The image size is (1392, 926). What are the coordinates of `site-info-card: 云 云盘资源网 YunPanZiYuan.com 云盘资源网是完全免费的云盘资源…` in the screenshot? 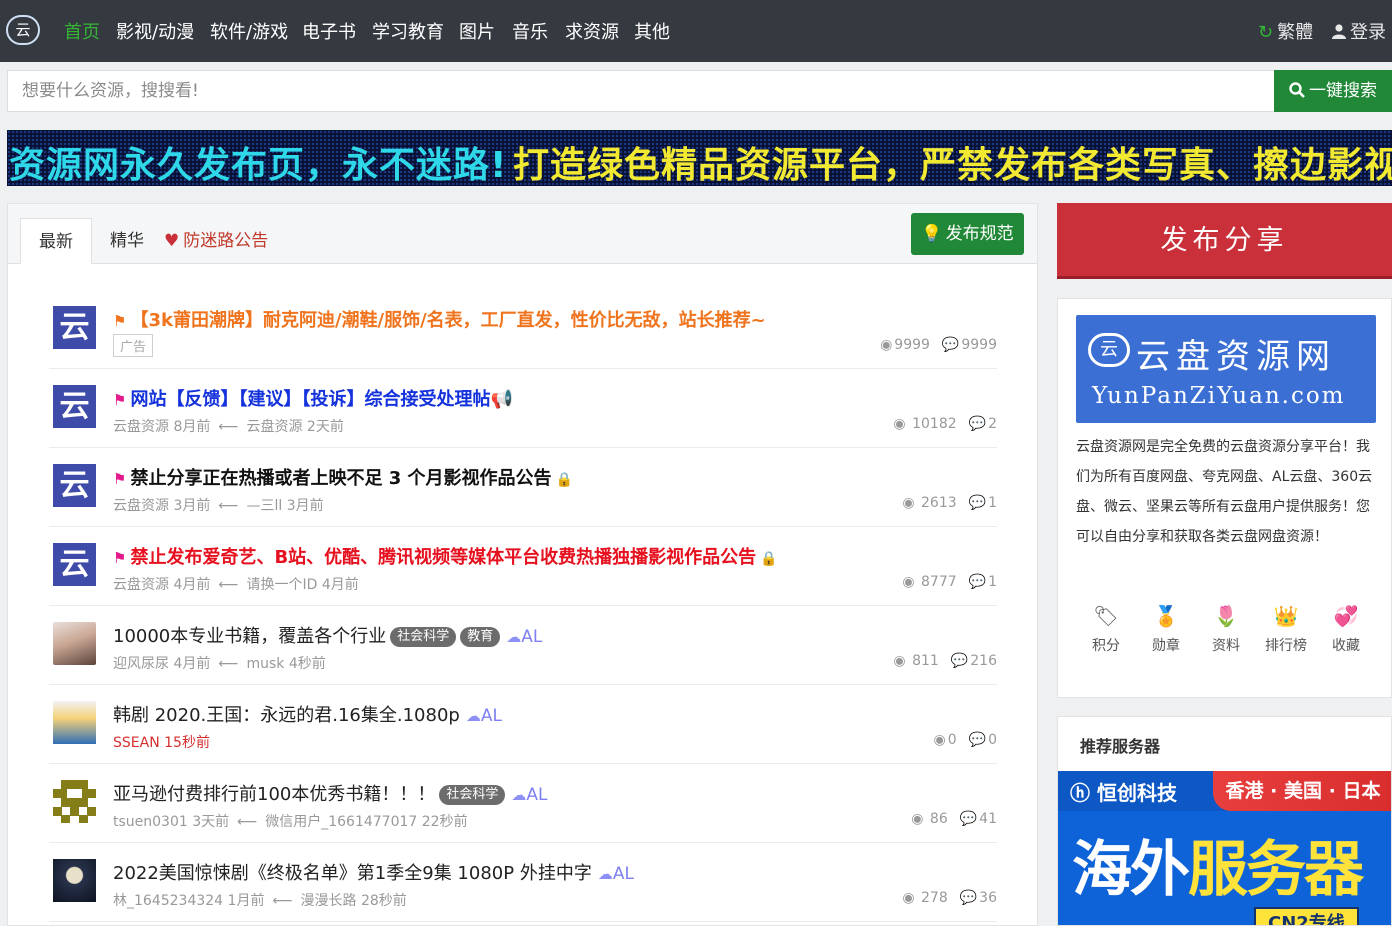 It's located at (1224, 498).